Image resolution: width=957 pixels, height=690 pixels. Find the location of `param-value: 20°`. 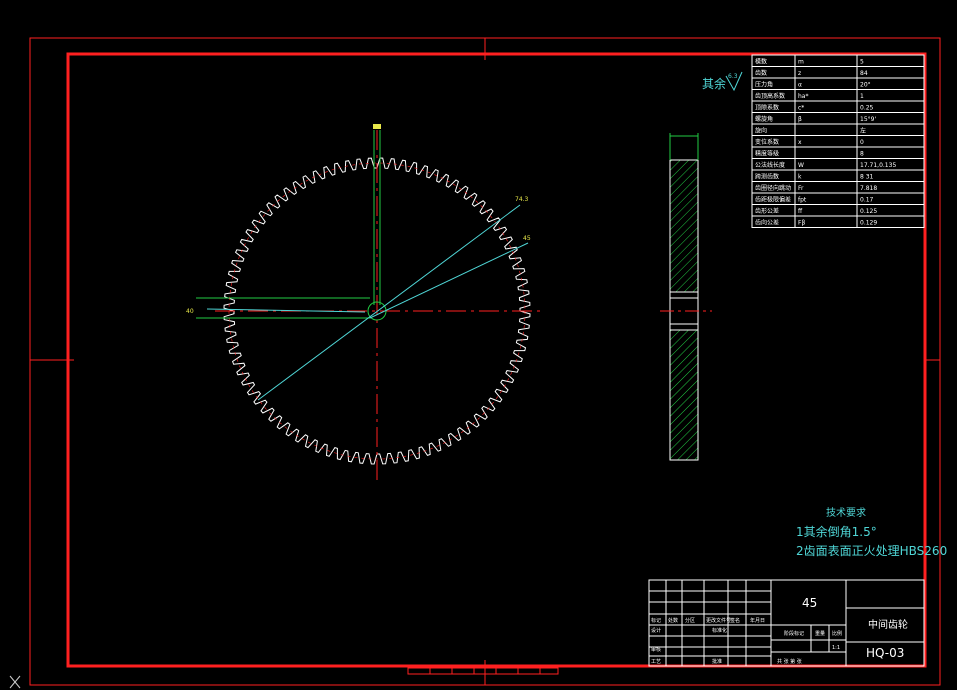

param-value: 20° is located at coordinates (865, 85).